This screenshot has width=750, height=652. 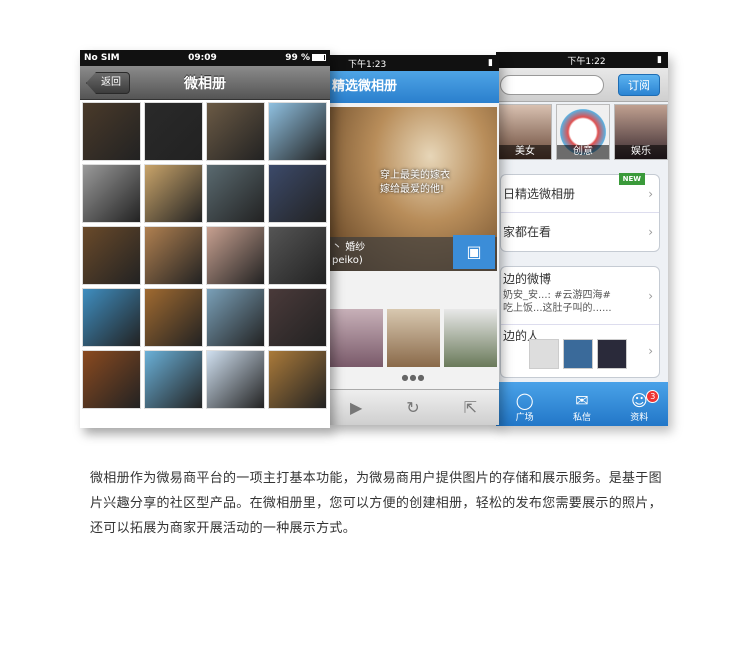 I want to click on navigation-bar: 订阅, so click(x=582, y=85).